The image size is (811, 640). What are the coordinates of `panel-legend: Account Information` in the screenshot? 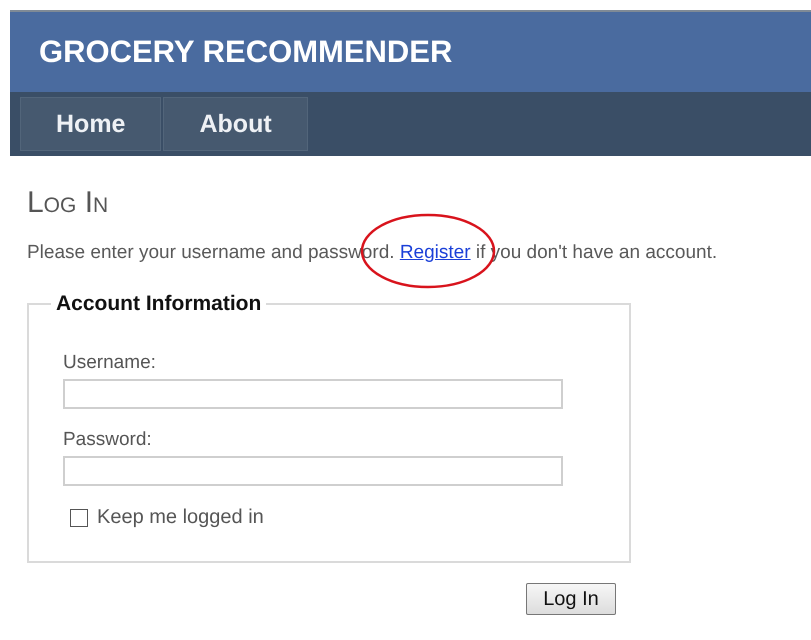 It's located at (158, 304).